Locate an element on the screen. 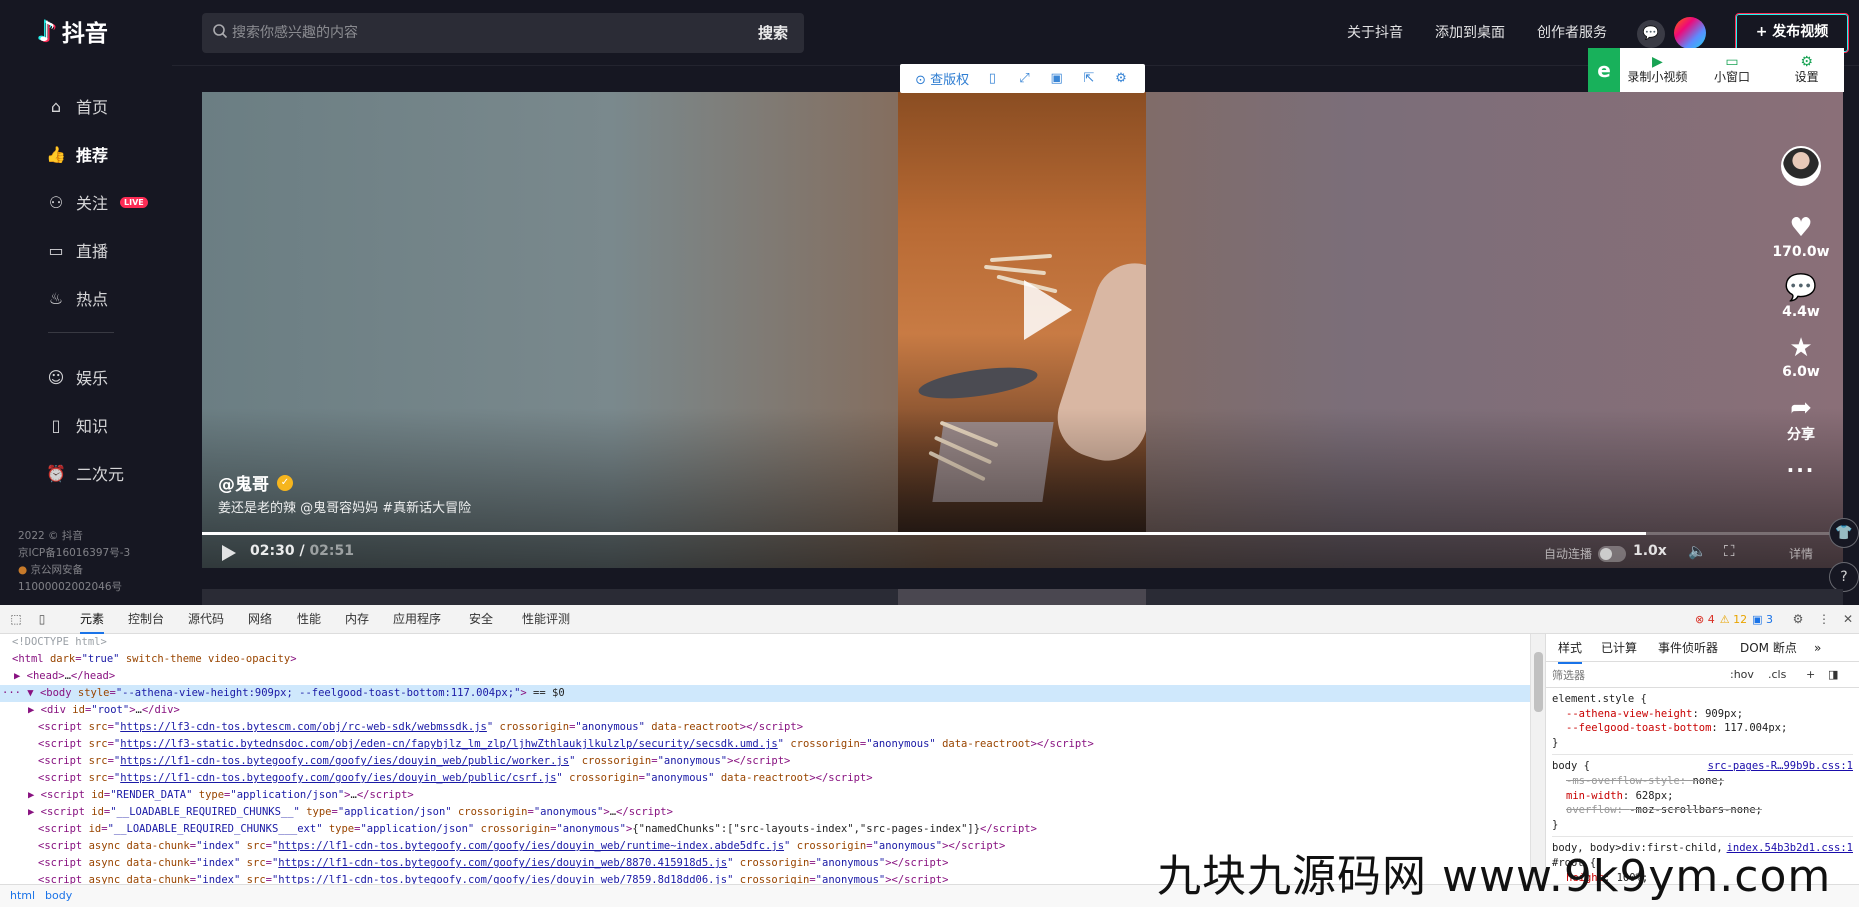  devtools-tab-2: 源代码 is located at coordinates (206, 619).